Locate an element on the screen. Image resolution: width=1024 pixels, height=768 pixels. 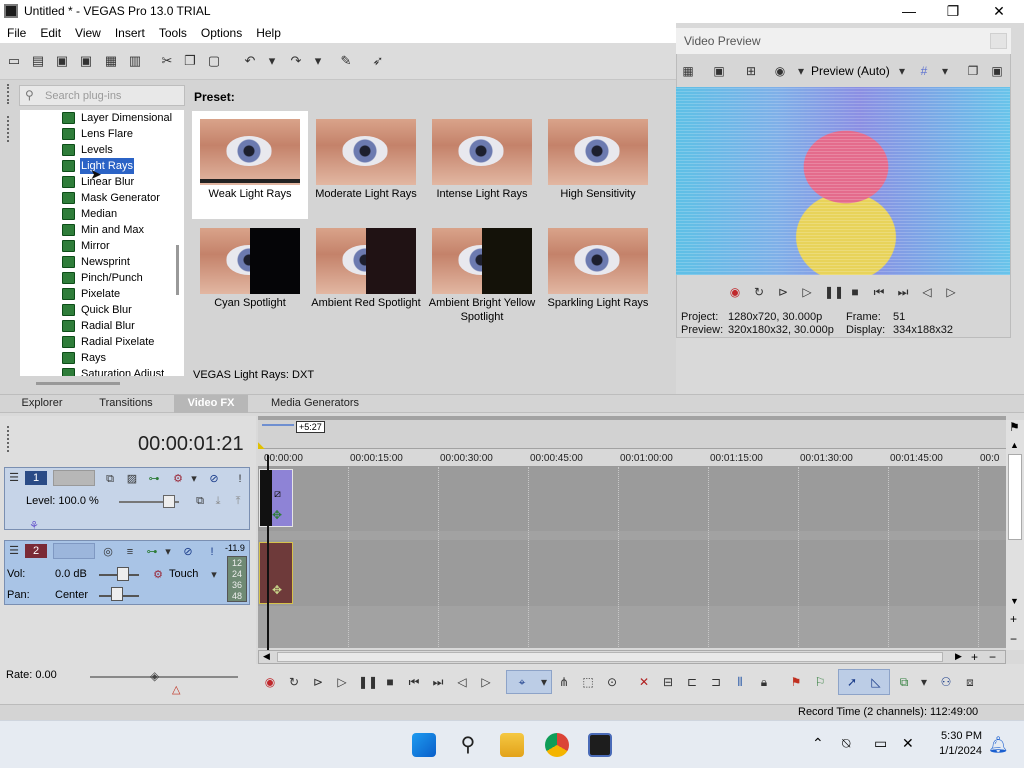
stop-icon: ■ is located at coordinates (390, 682).